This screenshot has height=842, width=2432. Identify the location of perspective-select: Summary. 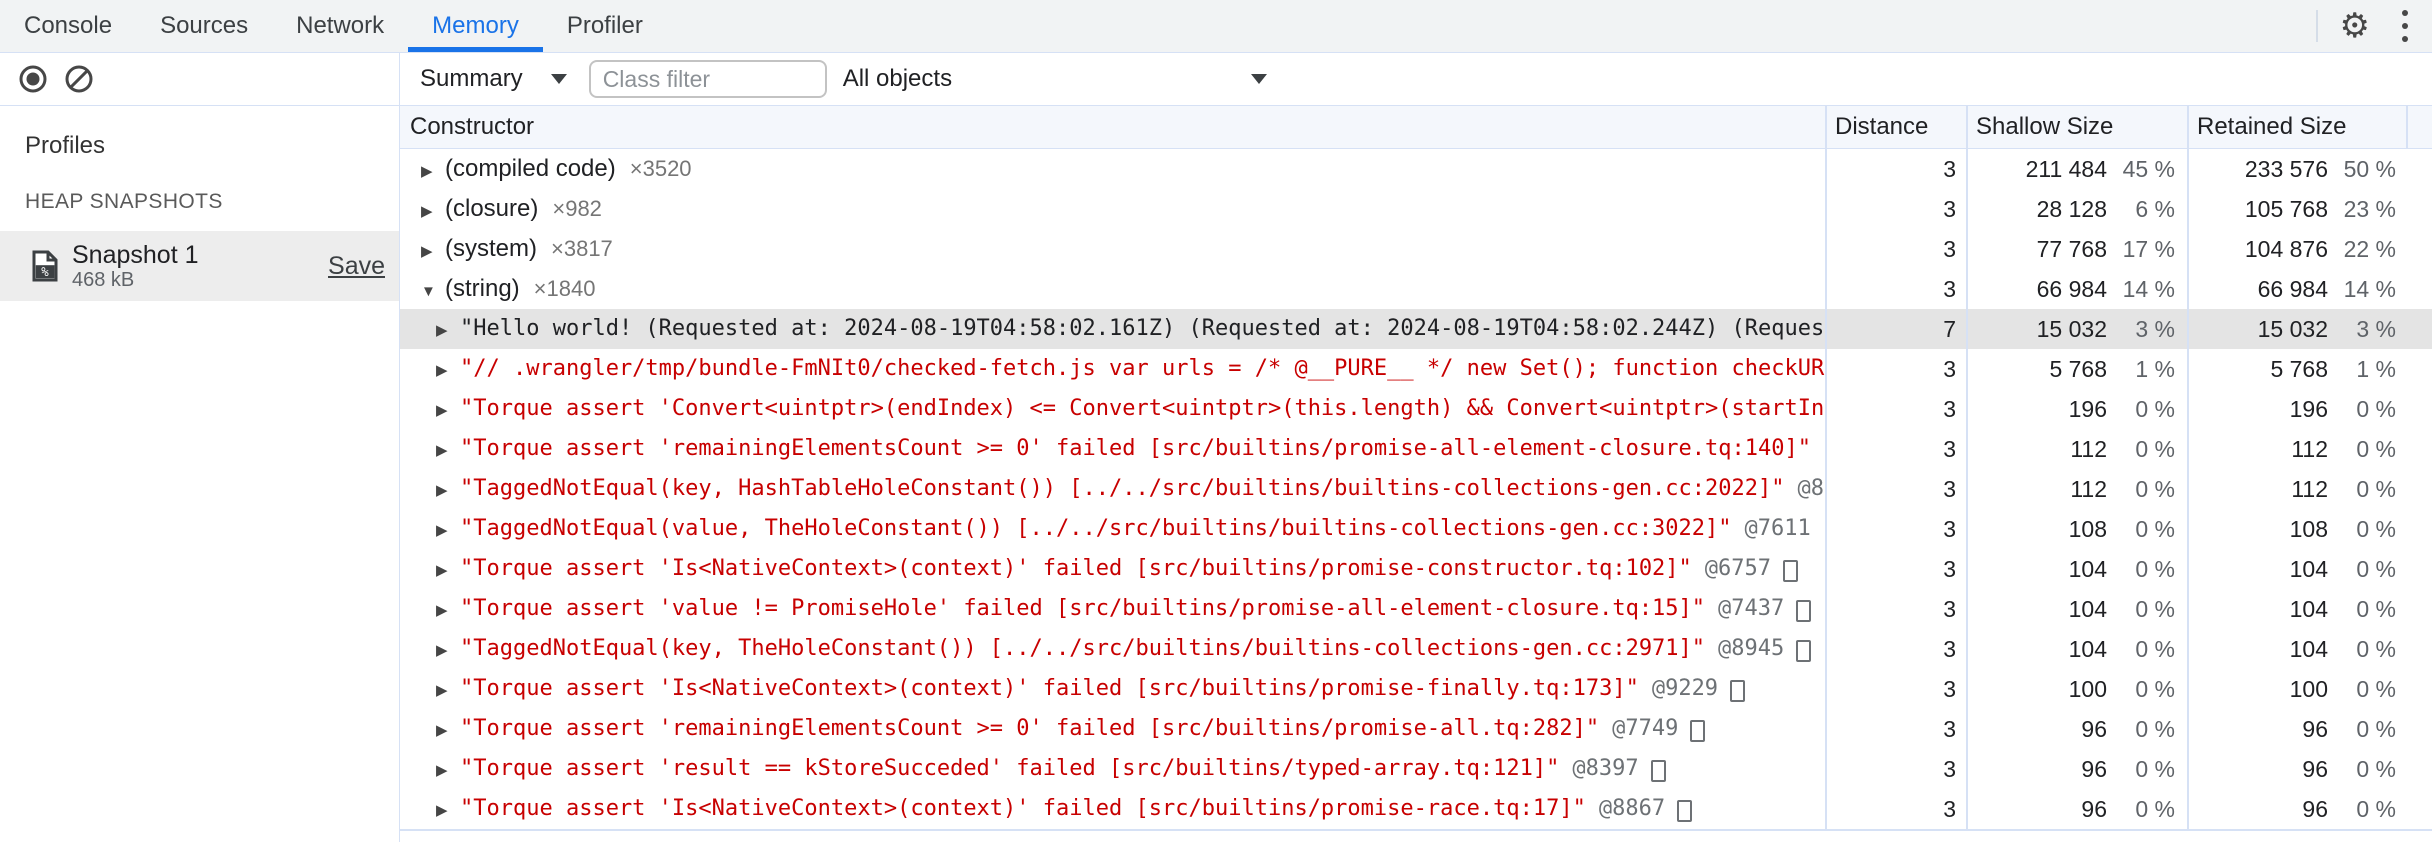
(493, 79).